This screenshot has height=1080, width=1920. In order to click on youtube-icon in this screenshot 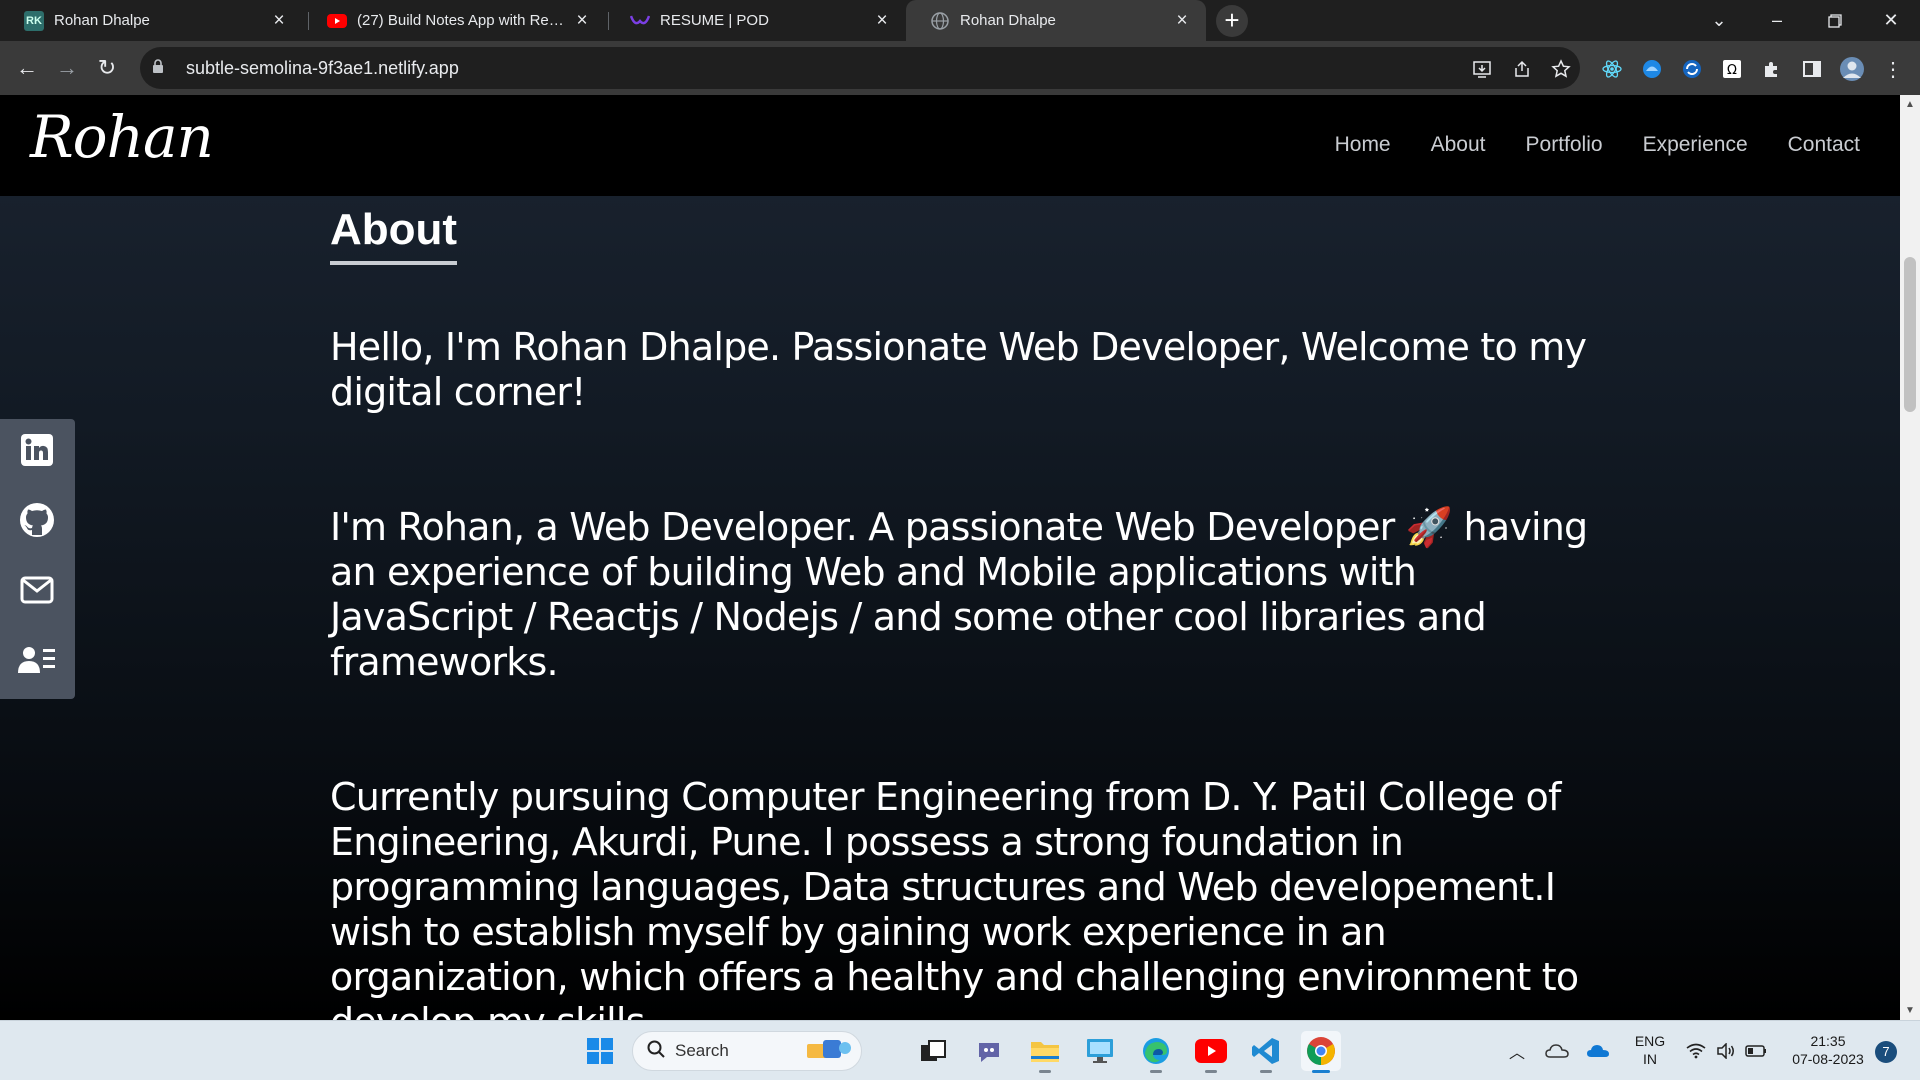, I will do `click(337, 21)`.